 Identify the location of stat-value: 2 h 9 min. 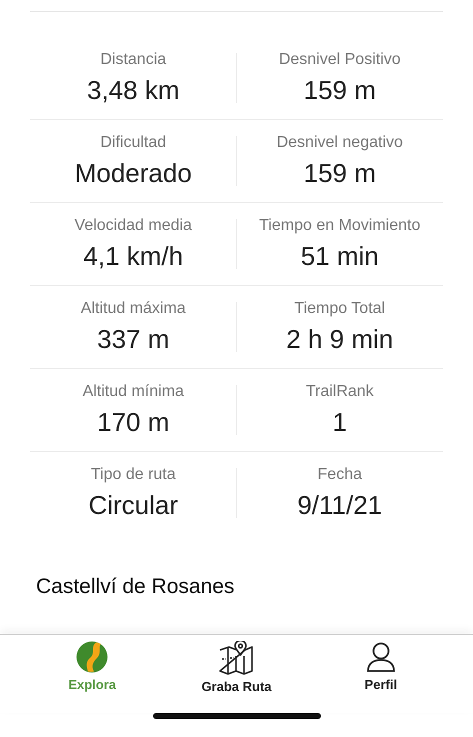
(340, 339).